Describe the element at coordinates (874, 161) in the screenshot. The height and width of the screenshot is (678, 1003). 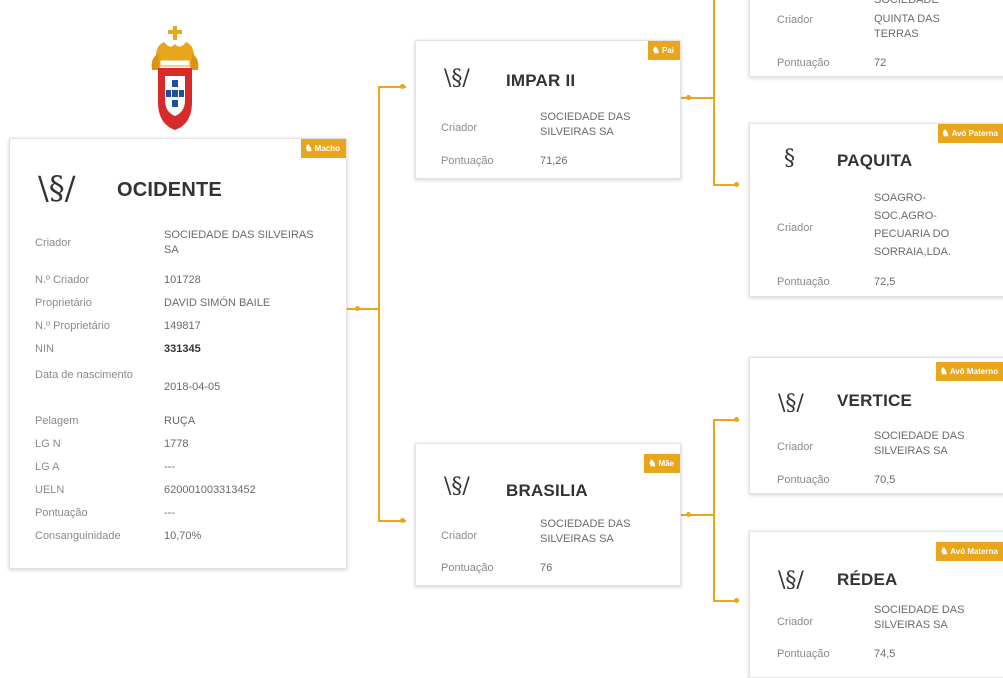
I see `horse-name: PAQUITA` at that location.